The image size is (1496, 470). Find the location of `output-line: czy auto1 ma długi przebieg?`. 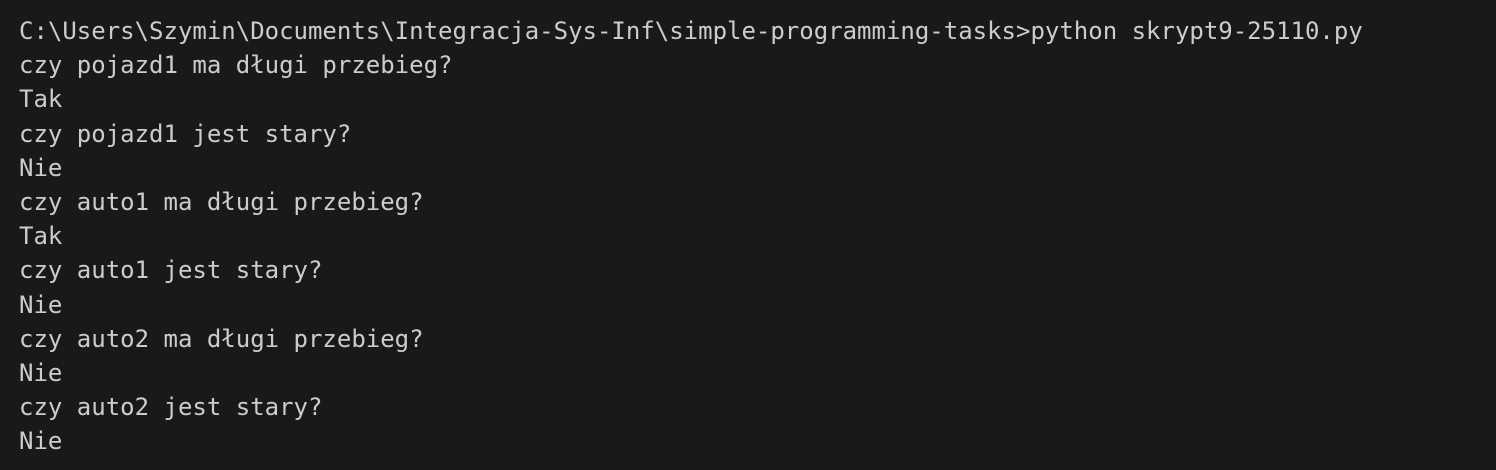

output-line: czy auto1 ma długi przebieg? is located at coordinates (221, 201).